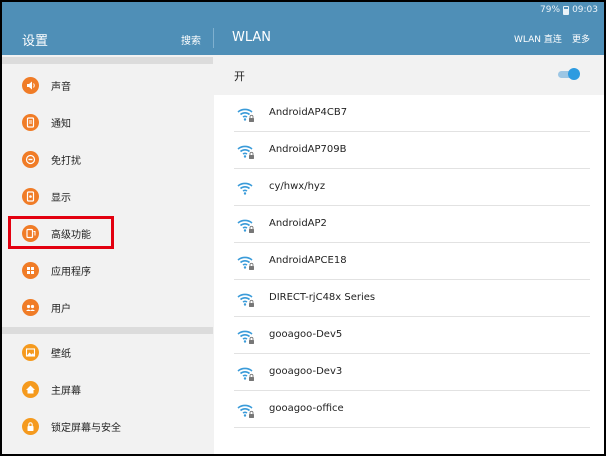 This screenshot has height=456, width=606. Describe the element at coordinates (409, 75) in the screenshot. I see `wlan-toggle-row: 开` at that location.